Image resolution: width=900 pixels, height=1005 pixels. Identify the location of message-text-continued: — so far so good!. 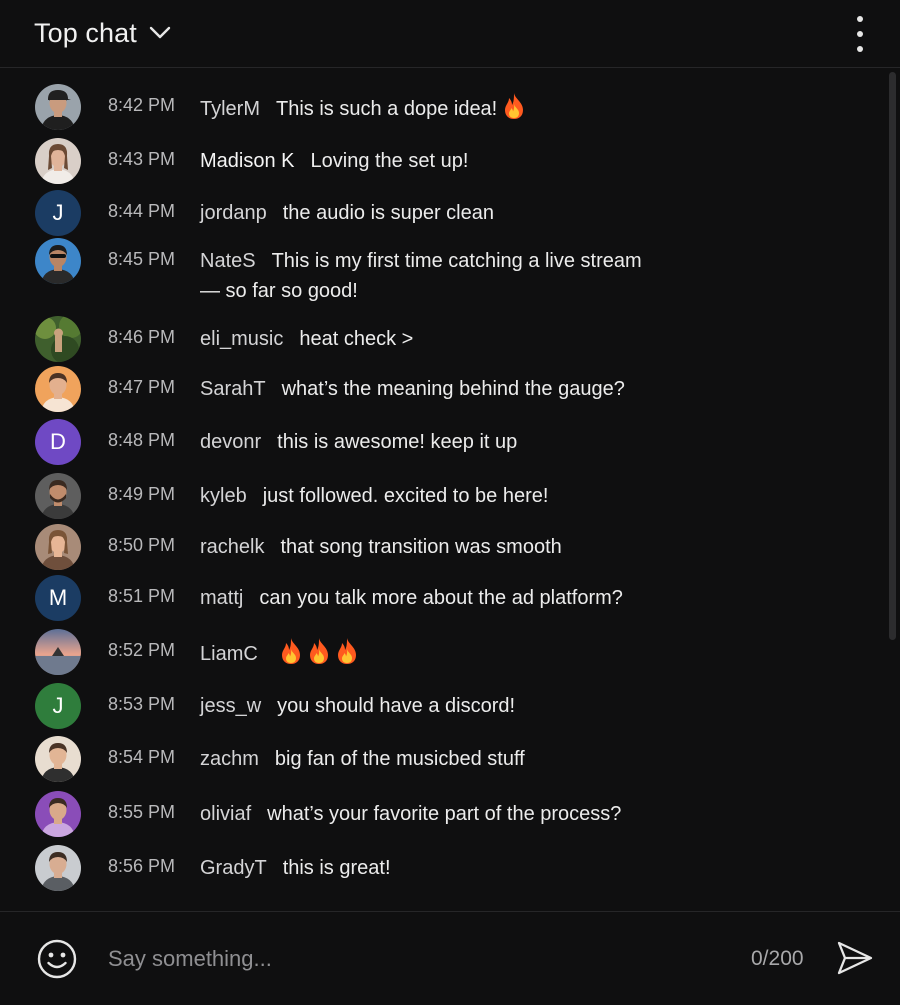
(279, 291).